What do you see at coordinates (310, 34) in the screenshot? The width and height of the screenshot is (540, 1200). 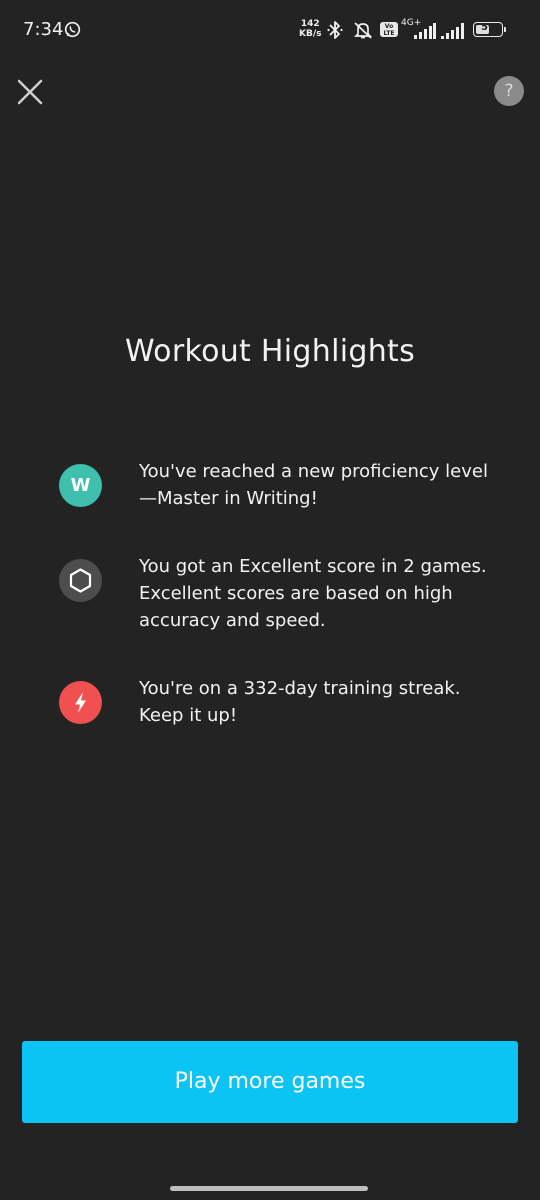 I see `network-speed-unit: KB/s` at bounding box center [310, 34].